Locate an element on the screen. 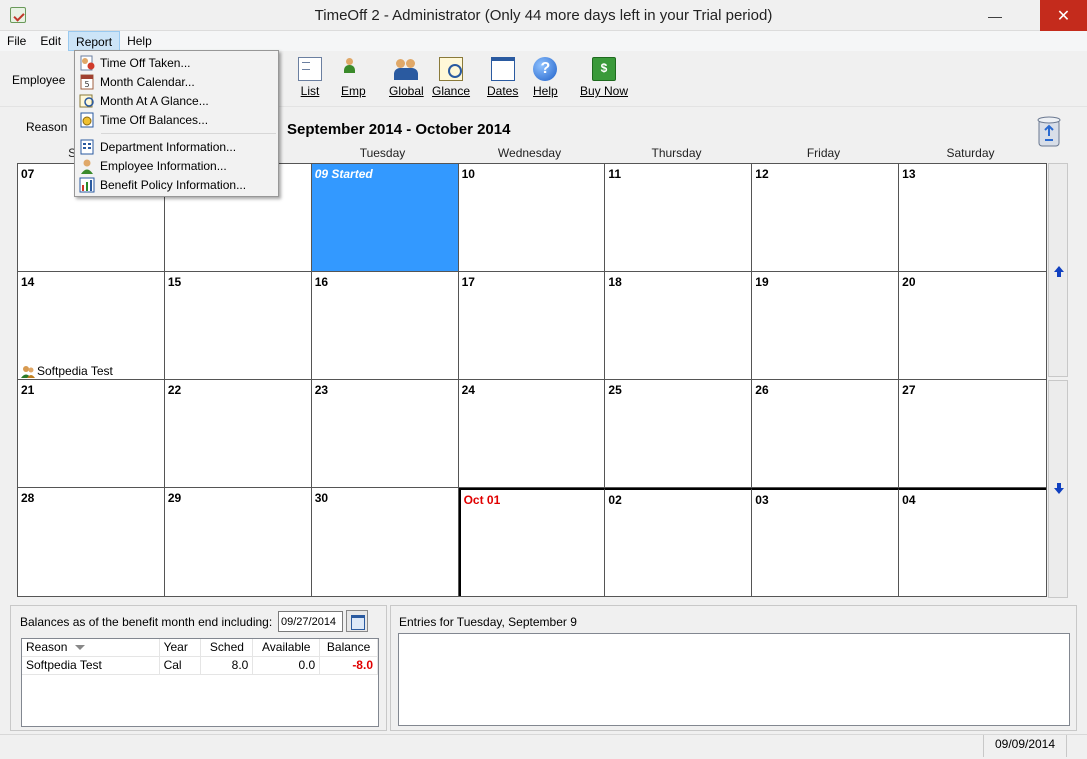  day-header-tuesday: Tuesday is located at coordinates (382, 153).